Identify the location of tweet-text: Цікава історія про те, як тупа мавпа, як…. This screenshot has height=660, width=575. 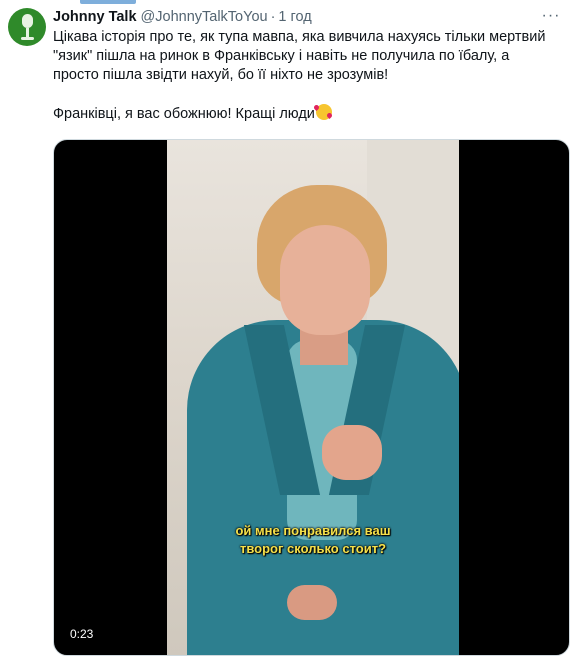
(303, 76).